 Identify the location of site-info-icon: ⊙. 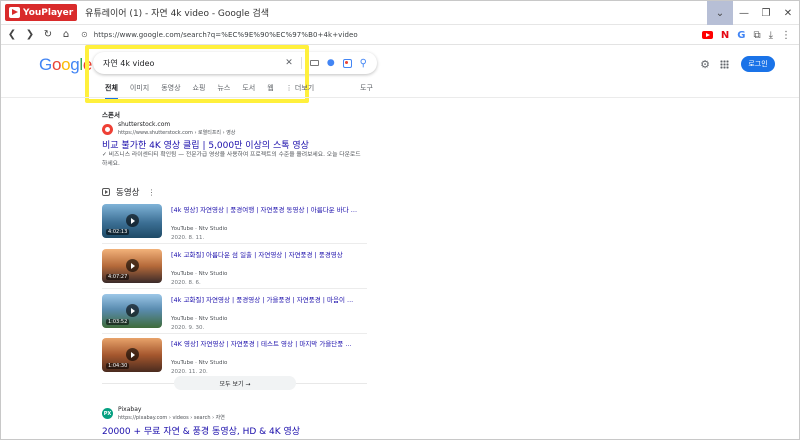
(84, 34).